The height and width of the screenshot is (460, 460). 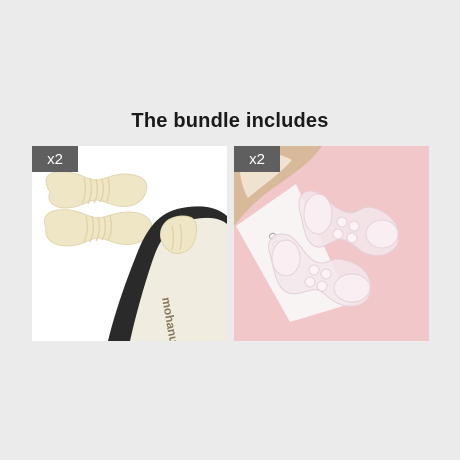 What do you see at coordinates (349, 223) in the screenshot?
I see `gel-pad-top` at bounding box center [349, 223].